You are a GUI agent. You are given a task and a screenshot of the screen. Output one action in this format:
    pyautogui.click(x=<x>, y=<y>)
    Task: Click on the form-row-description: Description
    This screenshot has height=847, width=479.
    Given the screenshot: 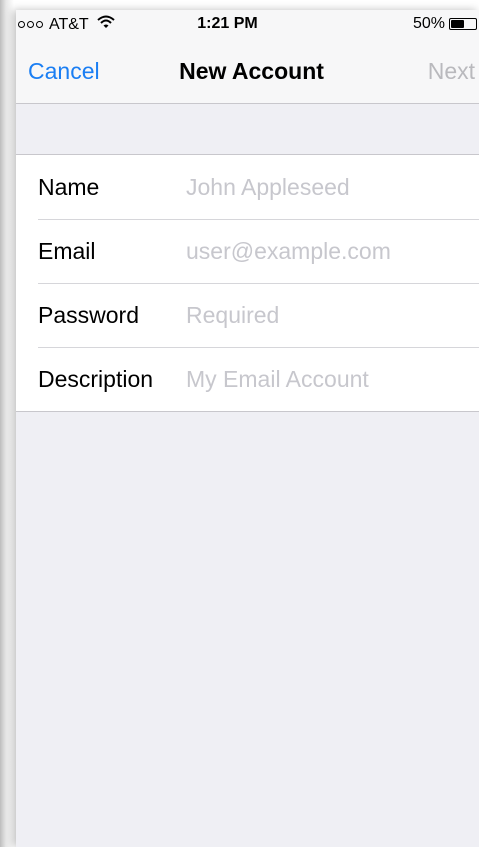 What is the action you would take?
    pyautogui.click(x=247, y=379)
    